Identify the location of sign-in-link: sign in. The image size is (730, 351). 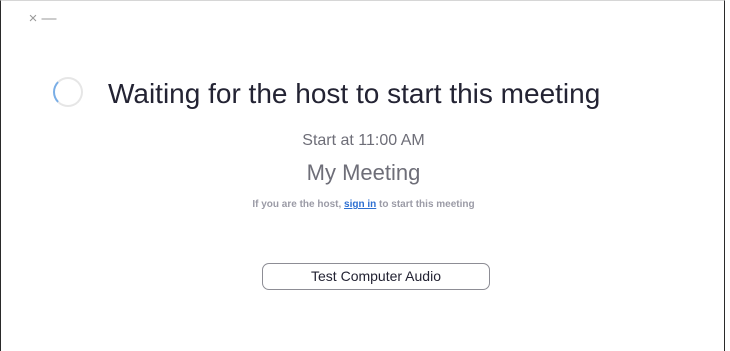
(360, 204).